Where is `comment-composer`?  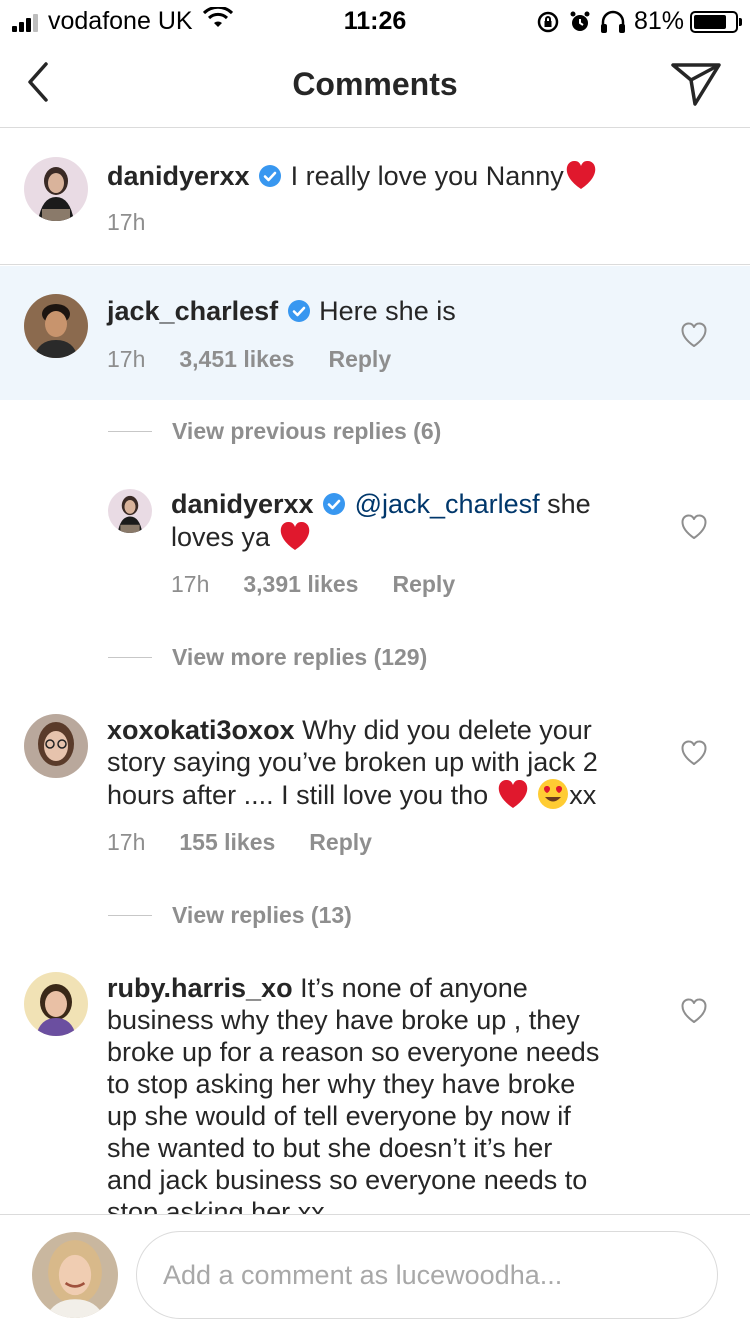 comment-composer is located at coordinates (375, 1274).